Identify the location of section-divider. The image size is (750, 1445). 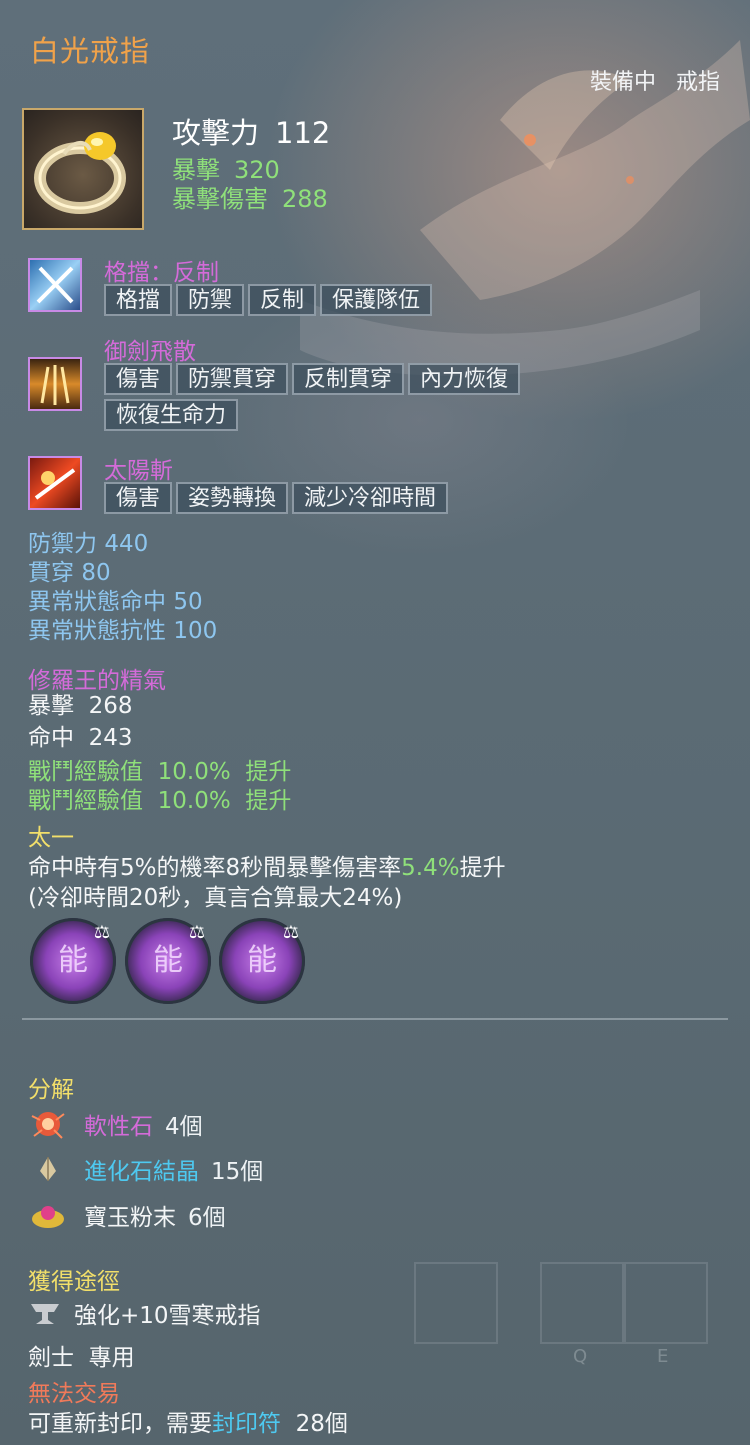
(375, 1019).